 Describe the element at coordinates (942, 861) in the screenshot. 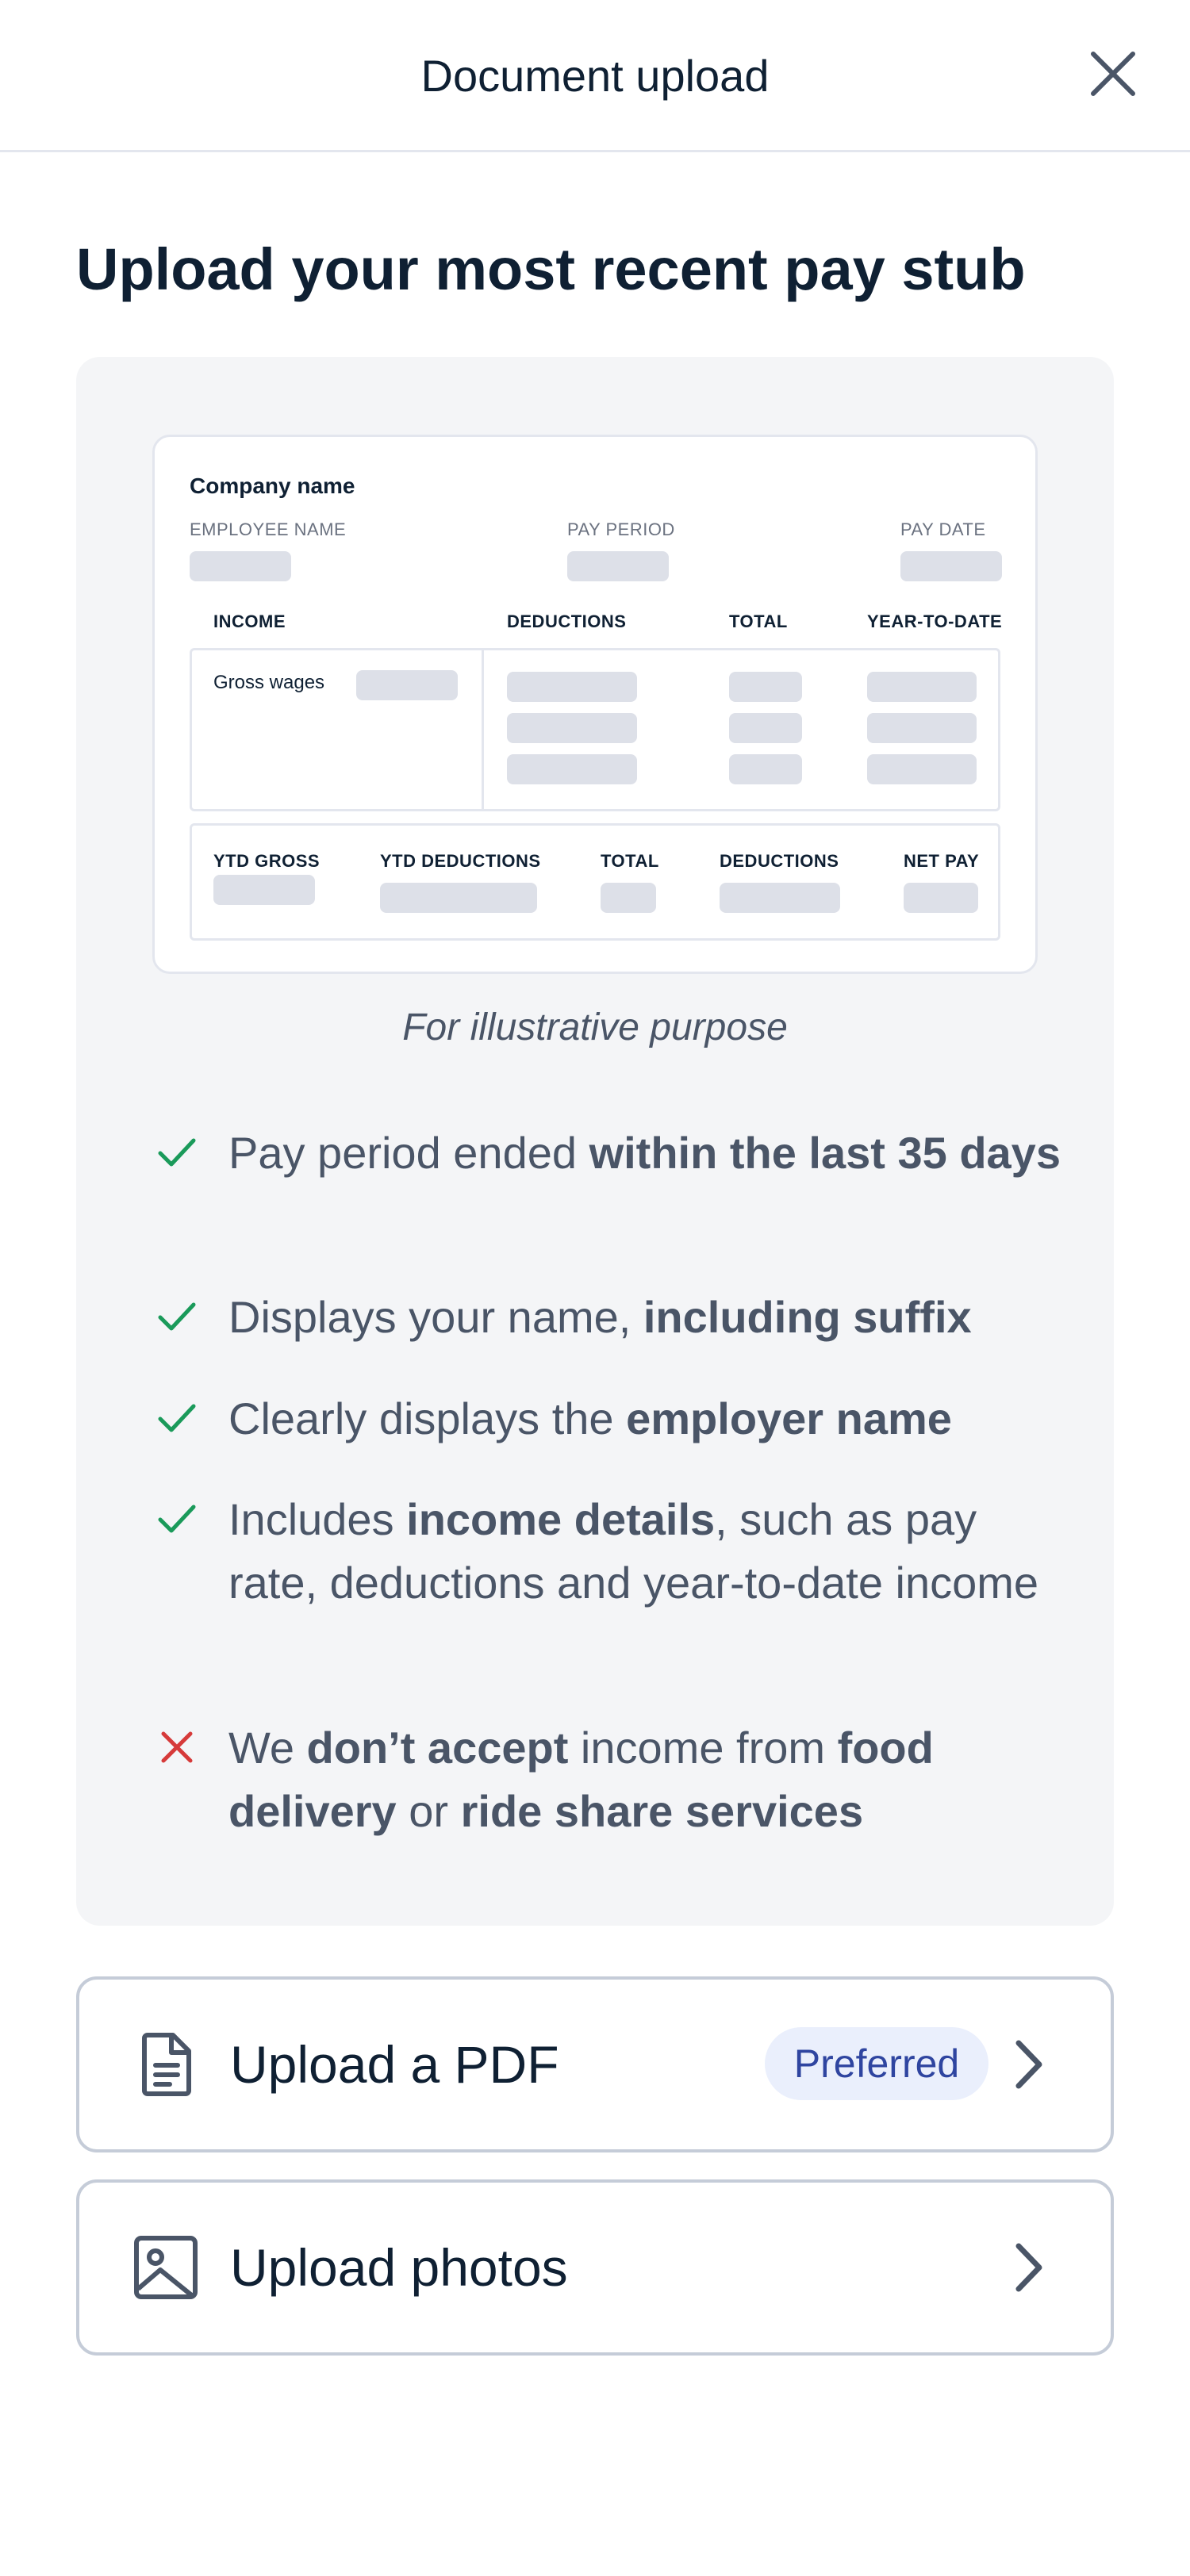

I see `stub-net-pay-label: NET PAY` at that location.